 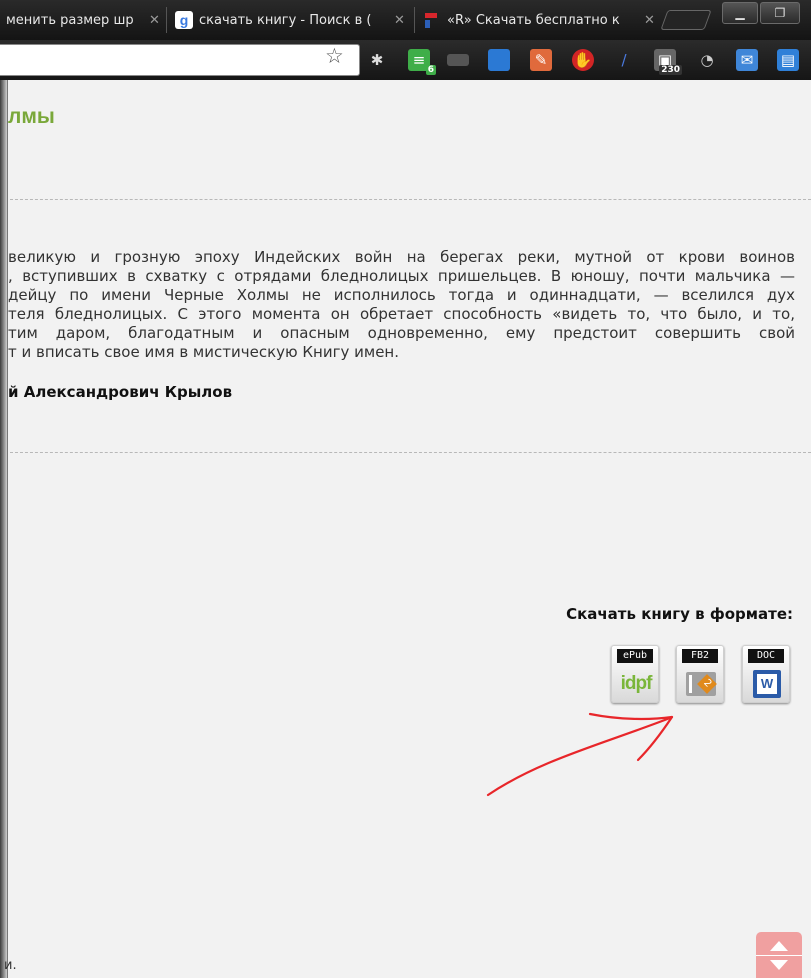 I want to click on restore-button: ❐, so click(x=780, y=13).